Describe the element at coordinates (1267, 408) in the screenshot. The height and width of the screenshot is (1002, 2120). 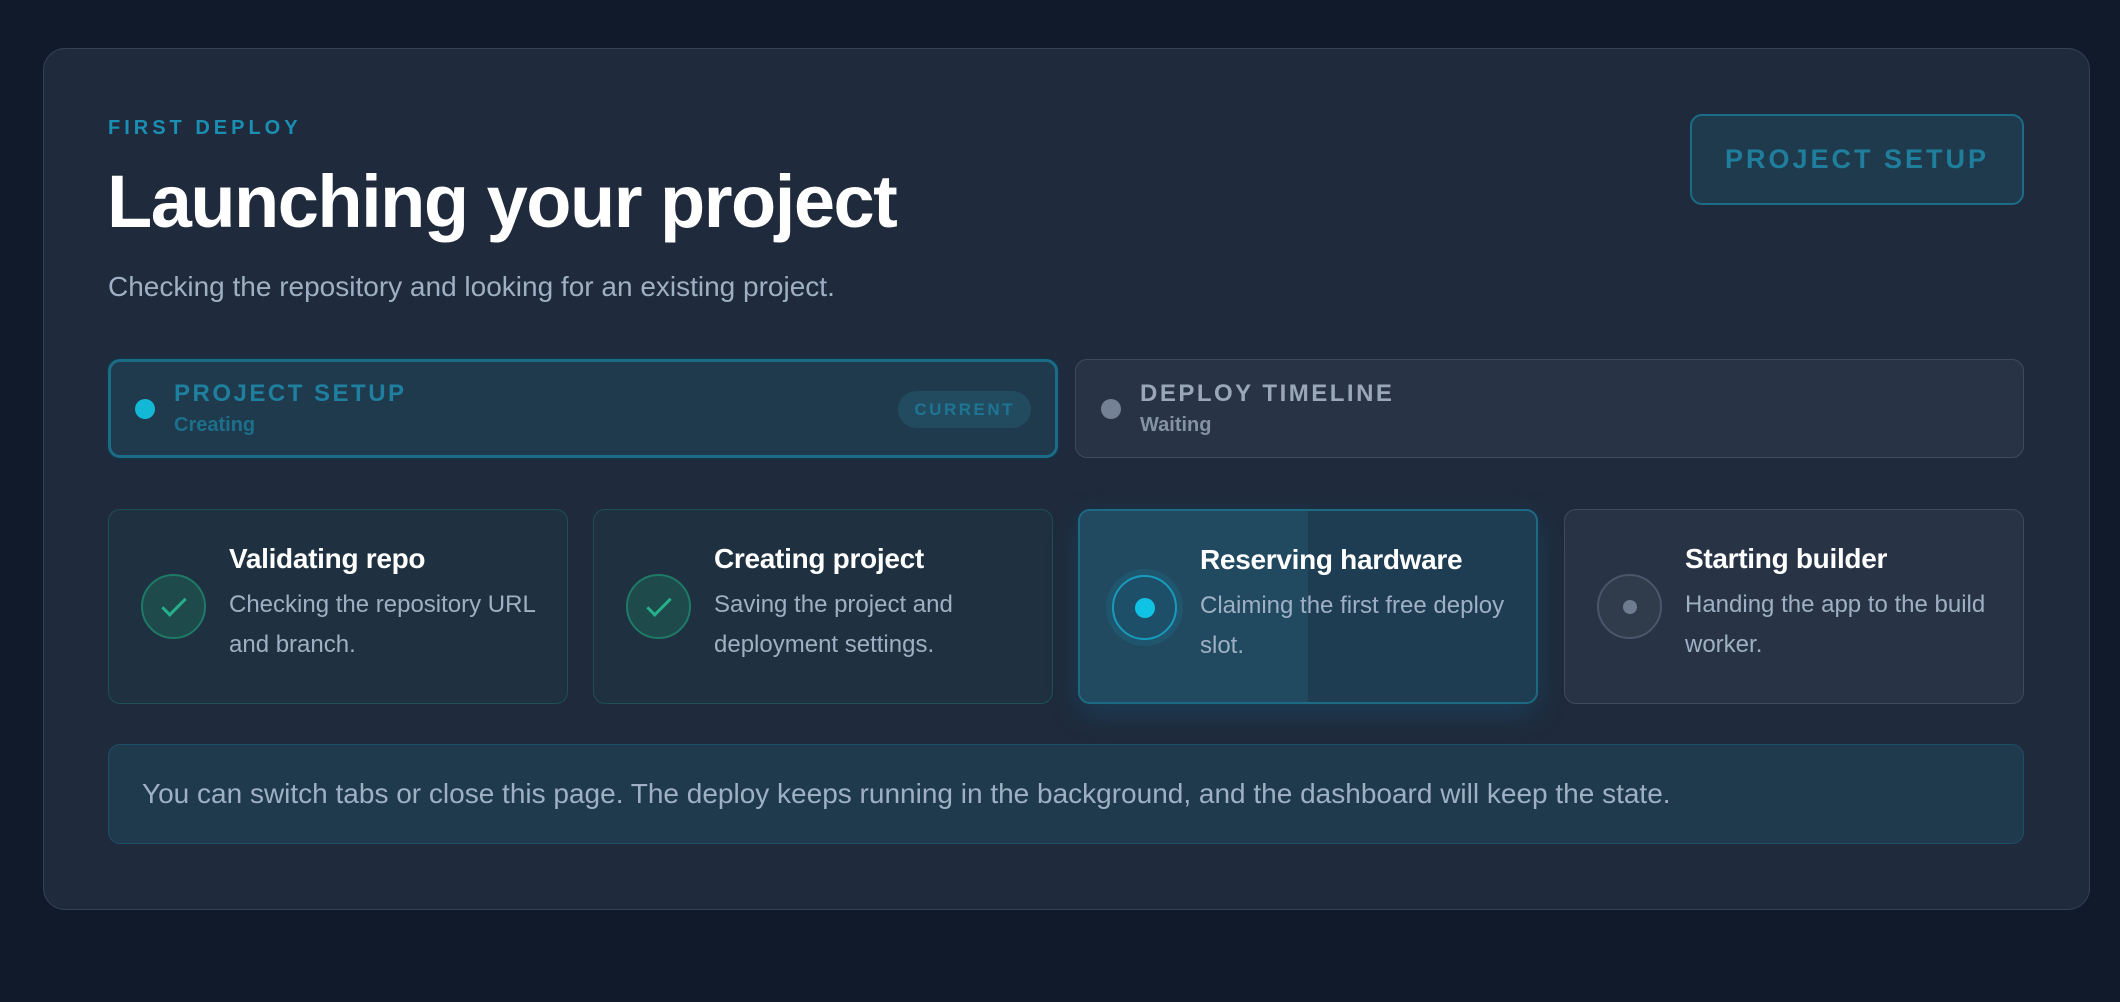
I see `tab-text: DEPLOY TIMELINE Waiting` at that location.